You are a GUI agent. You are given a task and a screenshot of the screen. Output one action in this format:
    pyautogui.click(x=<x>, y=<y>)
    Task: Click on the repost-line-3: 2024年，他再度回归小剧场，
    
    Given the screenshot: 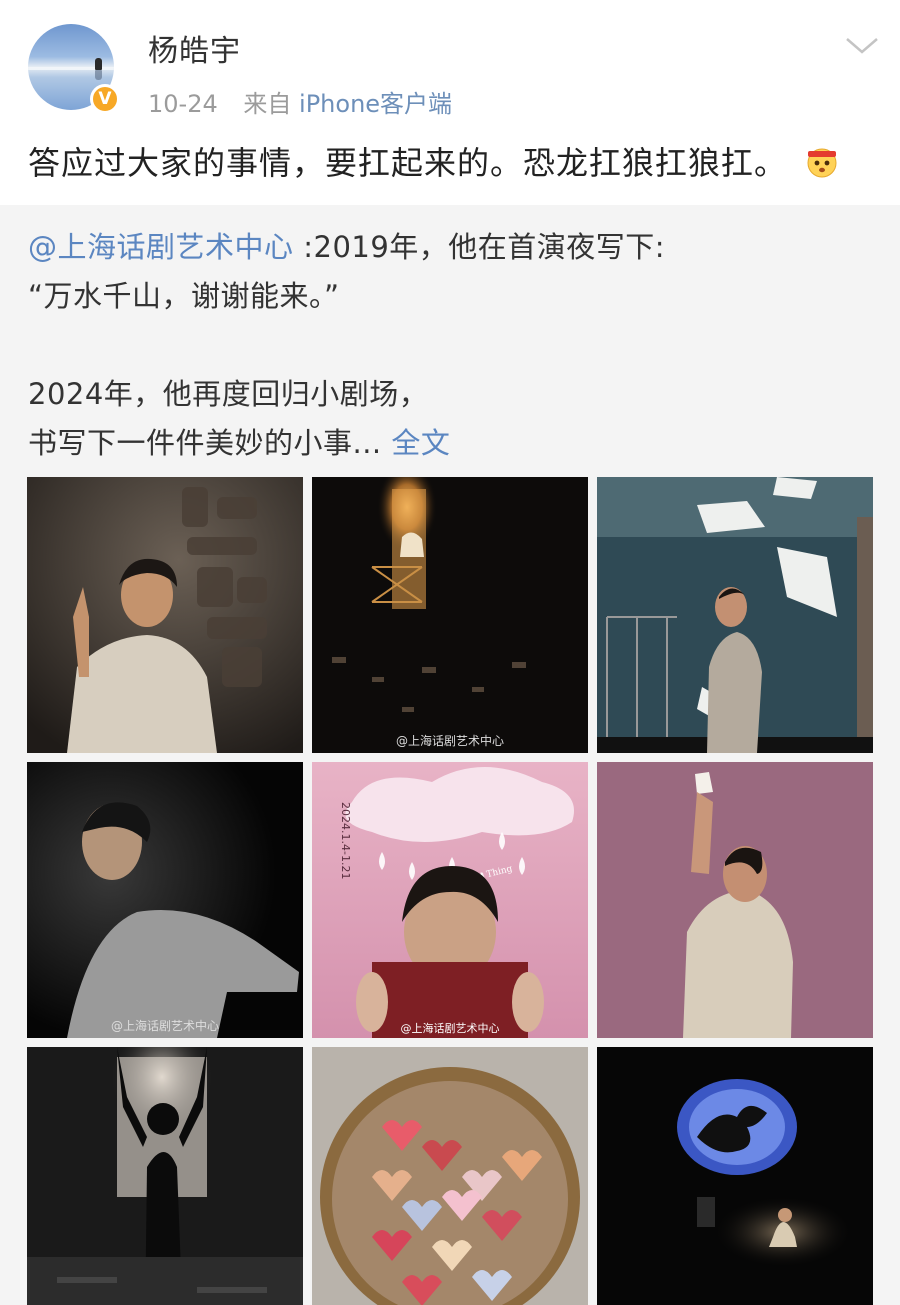 What is the action you would take?
    pyautogui.click(x=228, y=394)
    